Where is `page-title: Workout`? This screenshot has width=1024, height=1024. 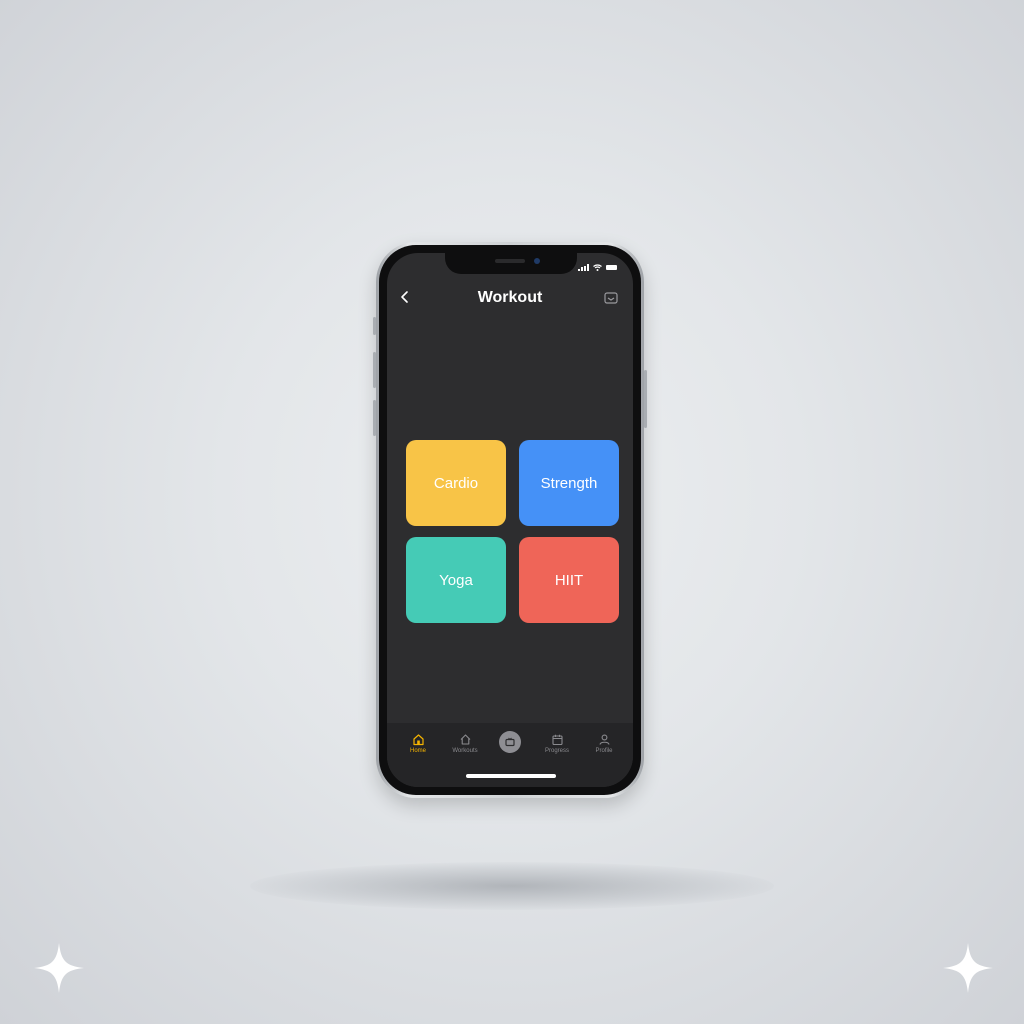
page-title: Workout is located at coordinates (510, 297).